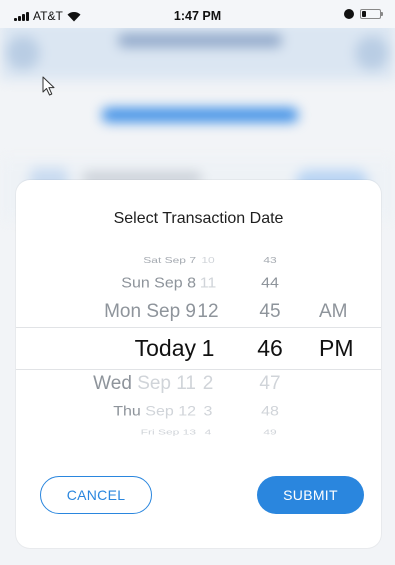  What do you see at coordinates (270, 348) in the screenshot?
I see `picker-minute: 46` at bounding box center [270, 348].